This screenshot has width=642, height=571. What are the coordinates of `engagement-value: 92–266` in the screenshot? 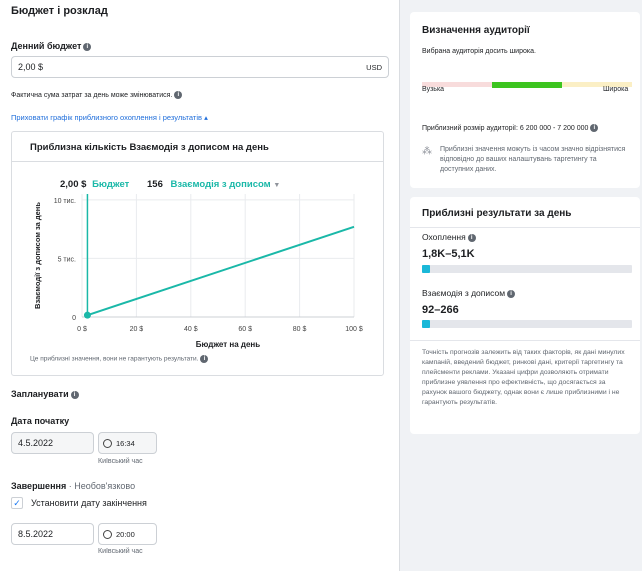 It's located at (440, 310).